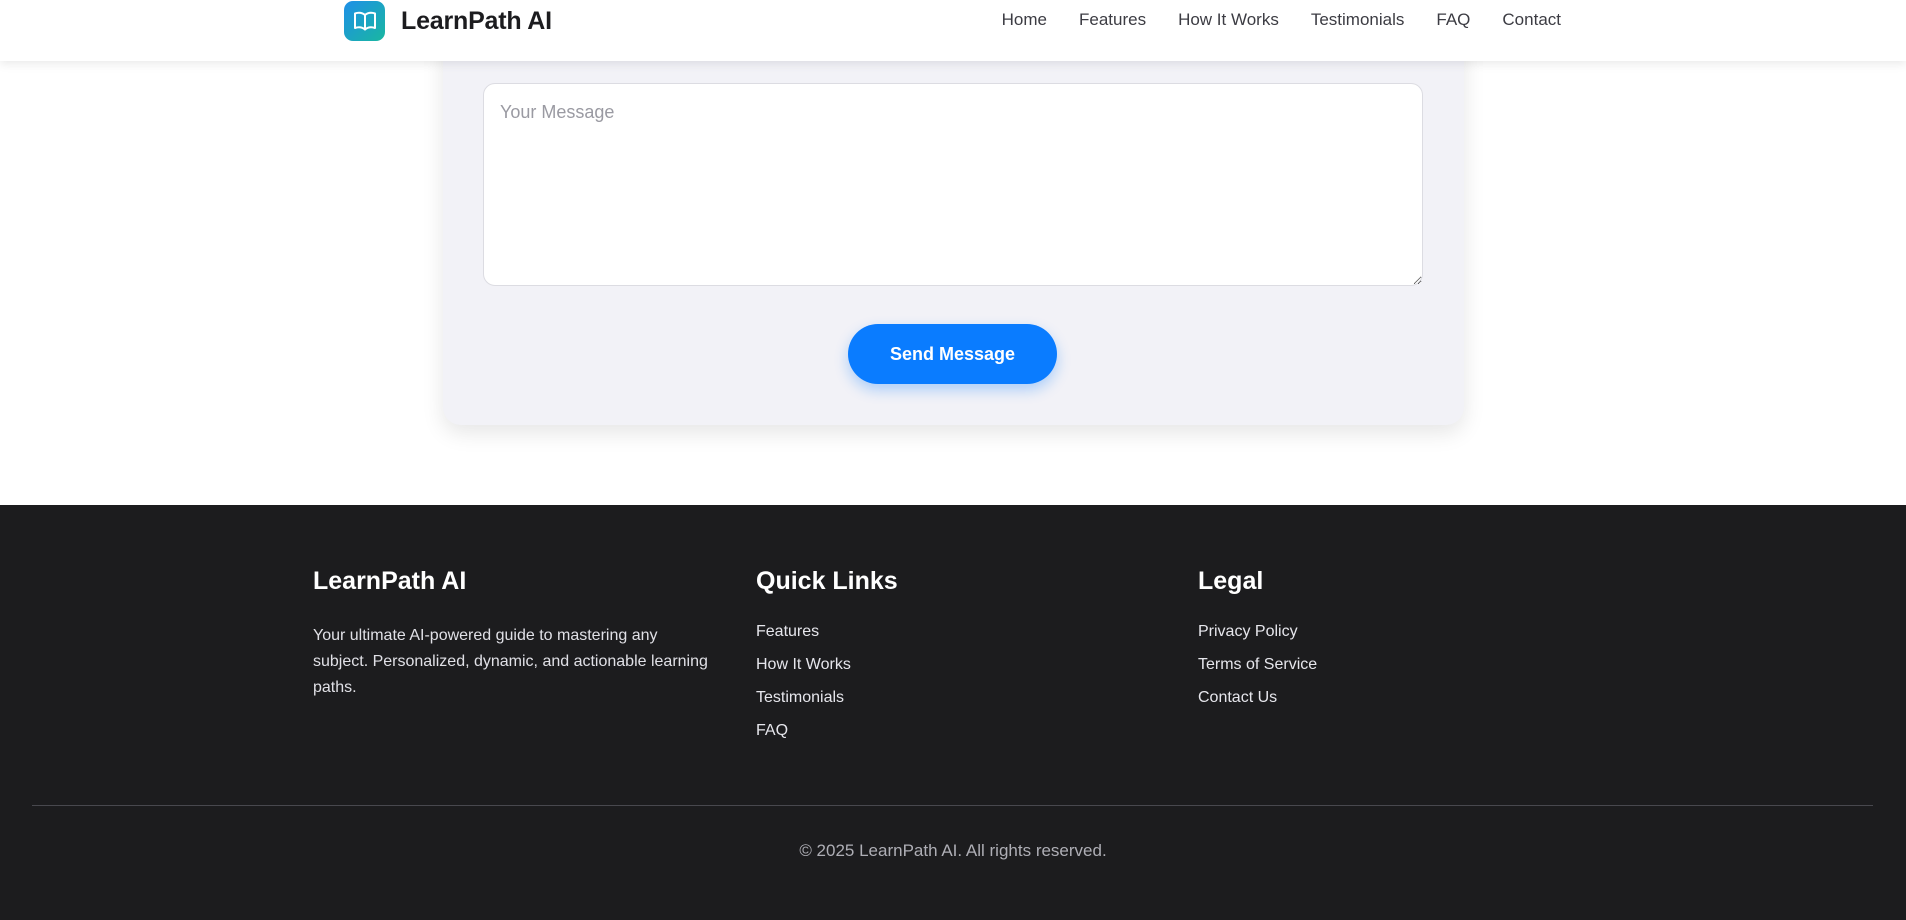 The width and height of the screenshot is (1906, 920). Describe the element at coordinates (1248, 631) in the screenshot. I see `footer-link-privacy-policy: Privacy Policy` at that location.